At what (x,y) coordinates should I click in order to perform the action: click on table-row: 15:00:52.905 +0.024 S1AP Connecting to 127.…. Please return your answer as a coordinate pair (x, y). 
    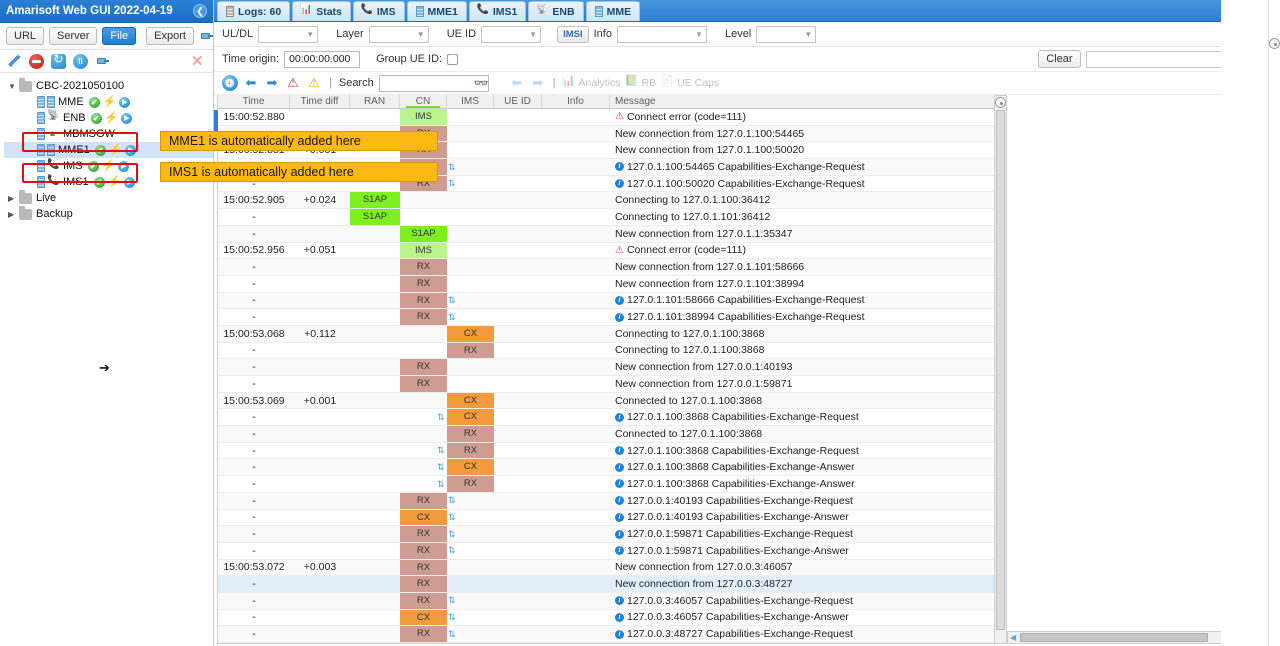
    Looking at the image, I should click on (612, 201).